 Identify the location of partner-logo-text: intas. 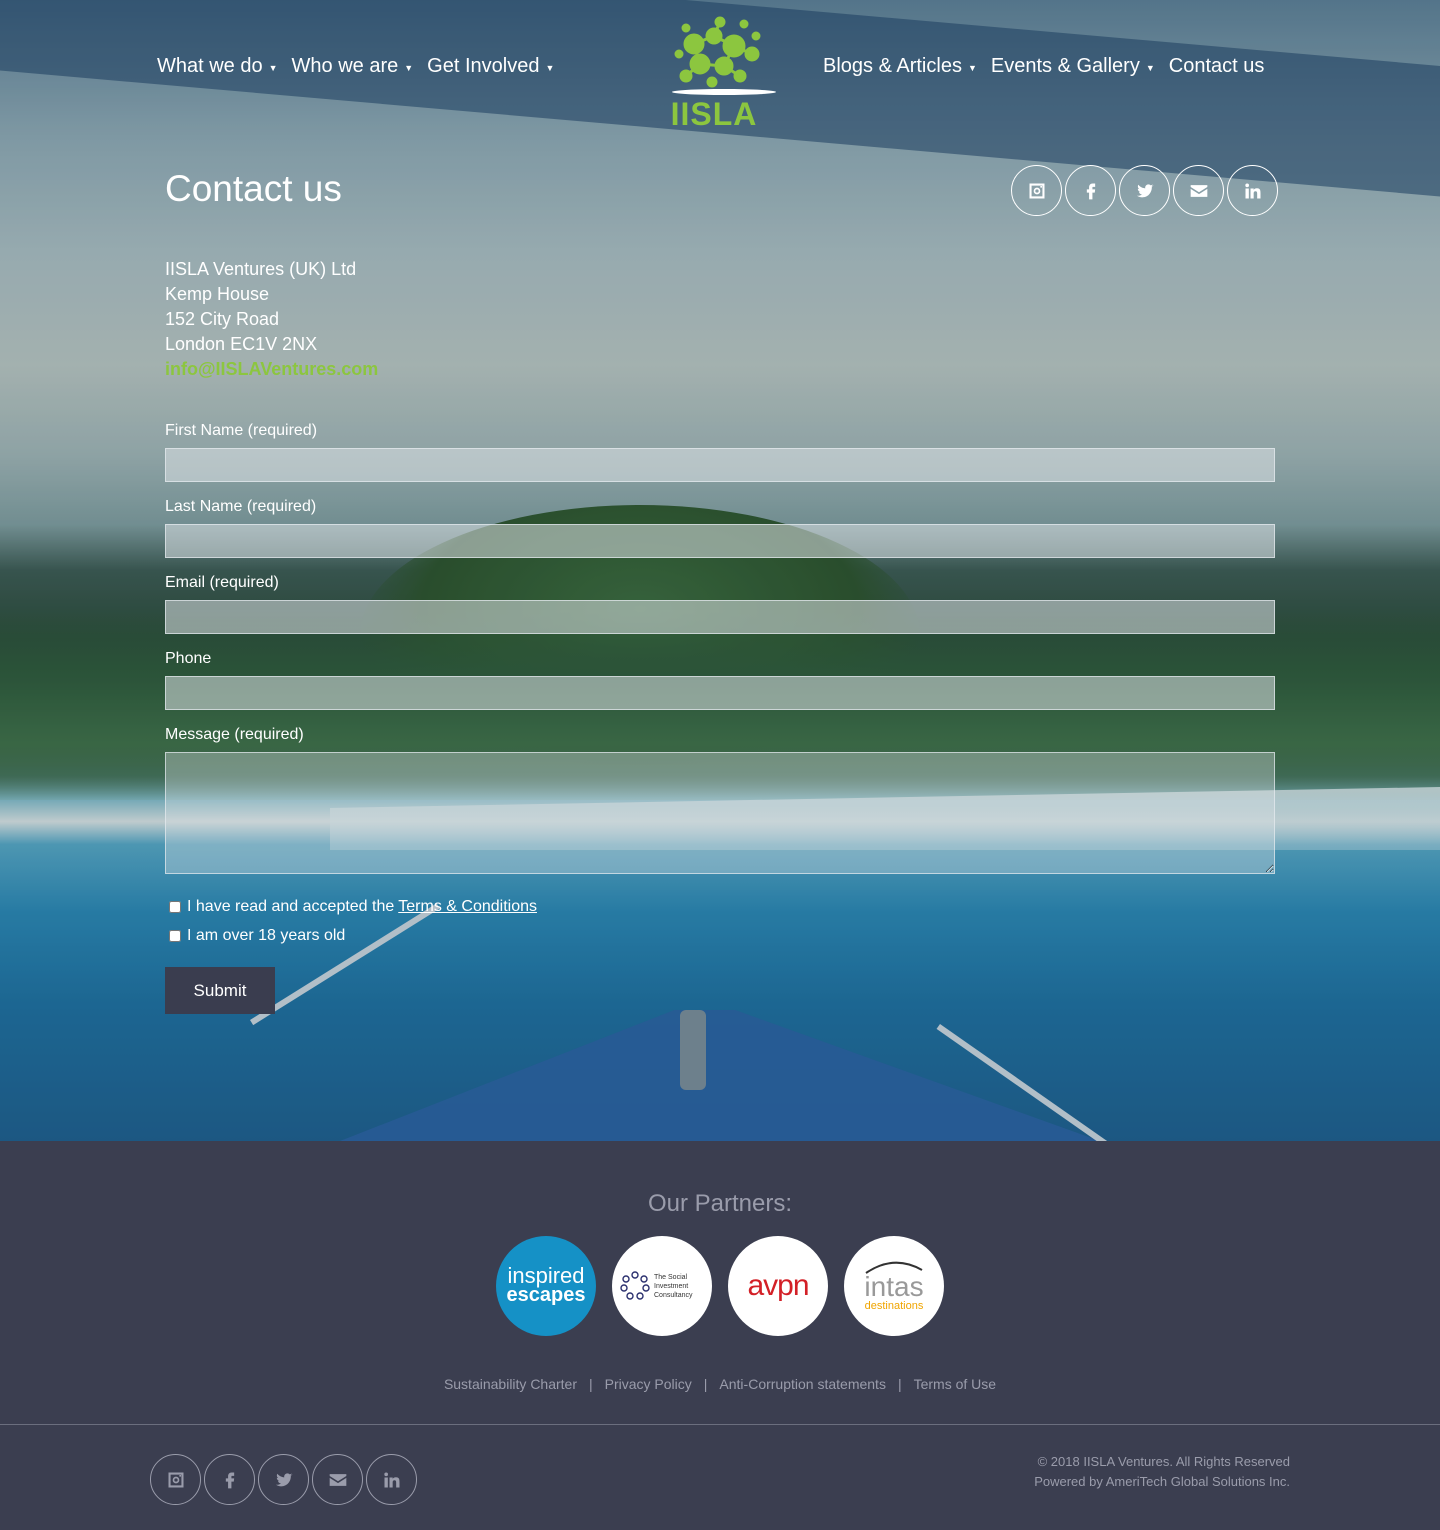
(894, 1286).